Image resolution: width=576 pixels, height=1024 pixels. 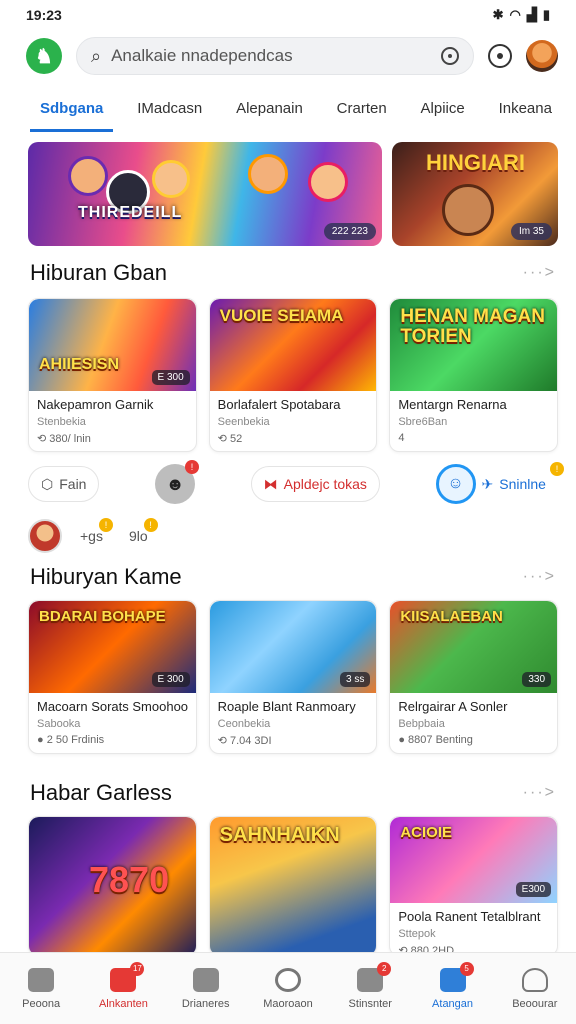 I want to click on tab-3: Crarten, so click(x=362, y=112).